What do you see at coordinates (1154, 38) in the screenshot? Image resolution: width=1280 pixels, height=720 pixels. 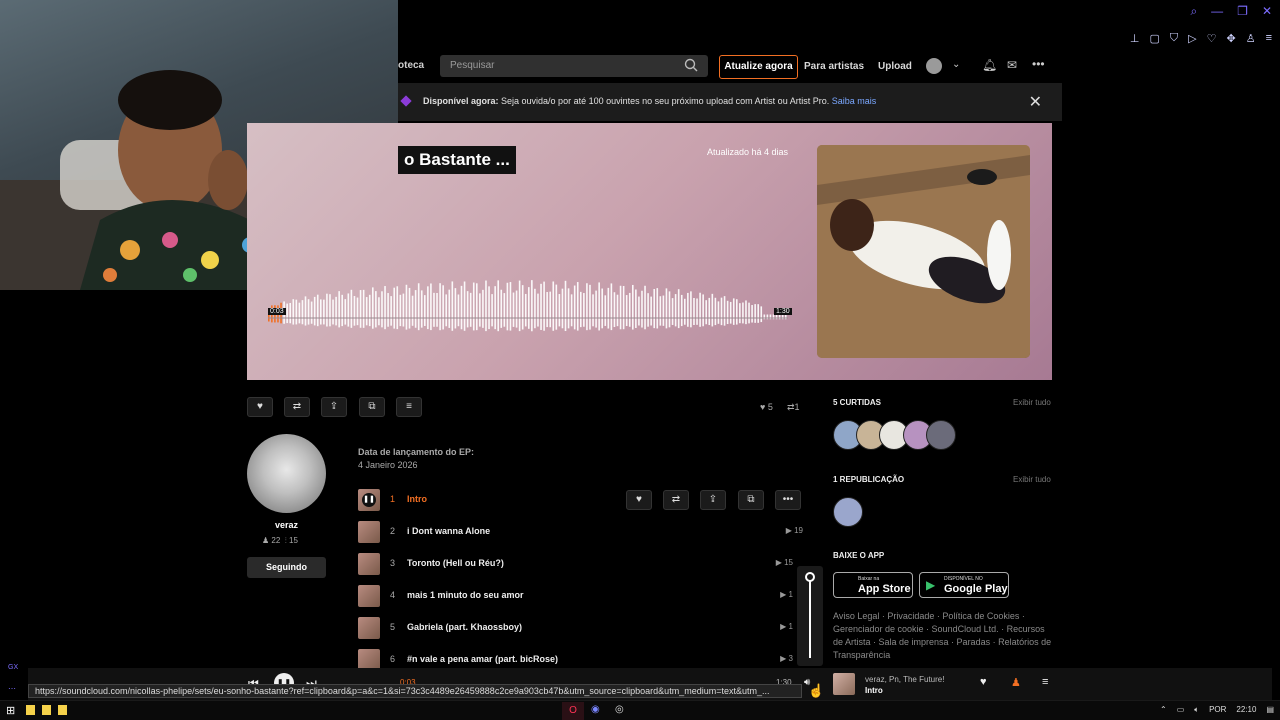 I see `snapshot-icon: ▢` at bounding box center [1154, 38].